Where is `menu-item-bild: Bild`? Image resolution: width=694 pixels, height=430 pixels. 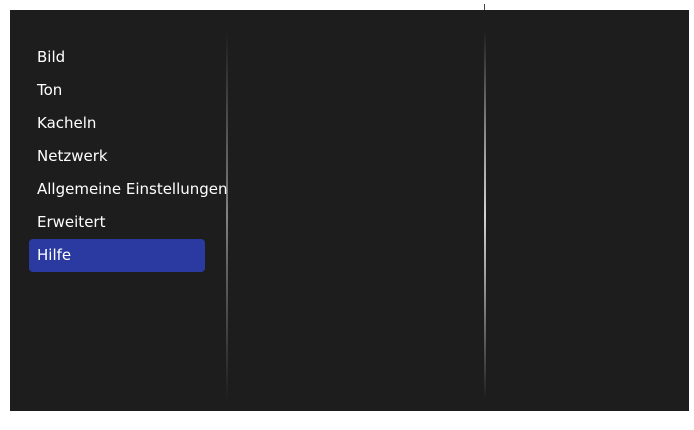
menu-item-bild: Bild is located at coordinates (129, 57).